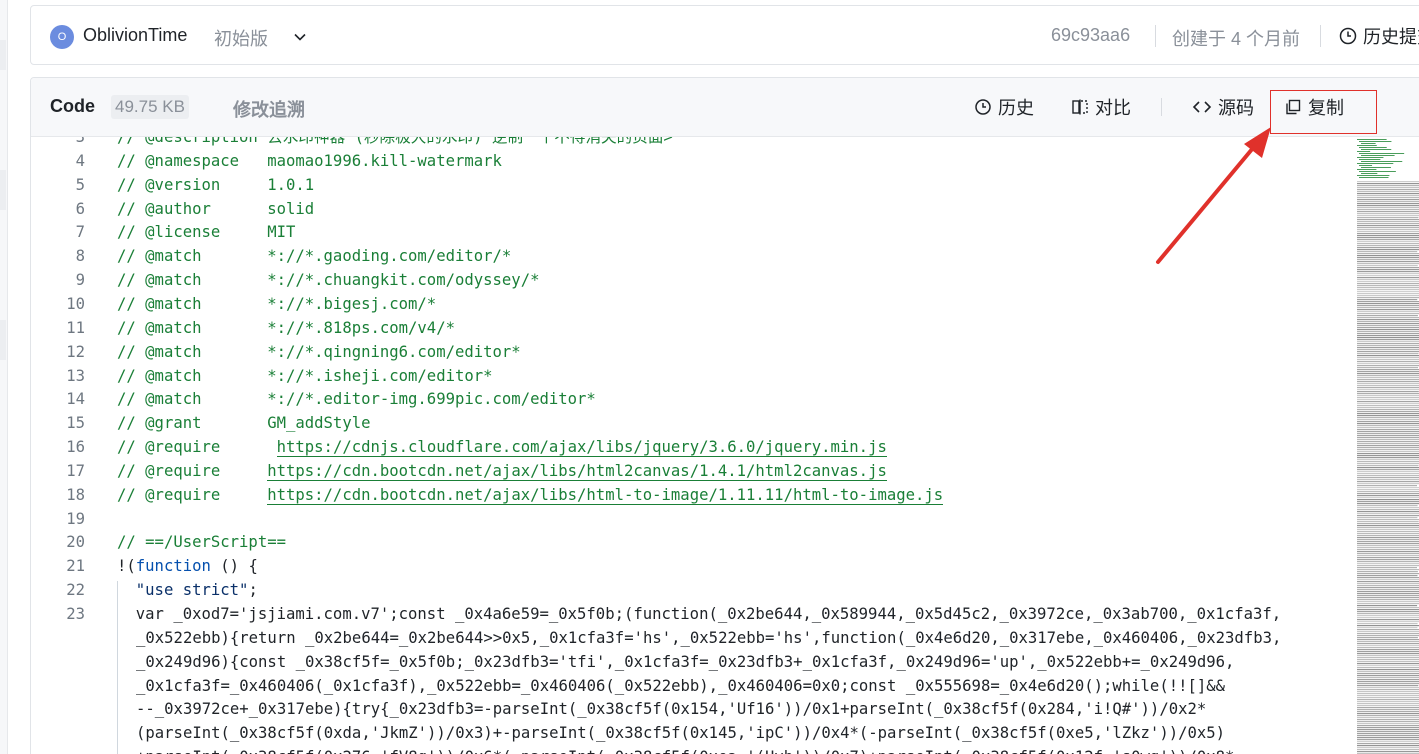  What do you see at coordinates (58, 471) in the screenshot?
I see `line-number: 17` at bounding box center [58, 471].